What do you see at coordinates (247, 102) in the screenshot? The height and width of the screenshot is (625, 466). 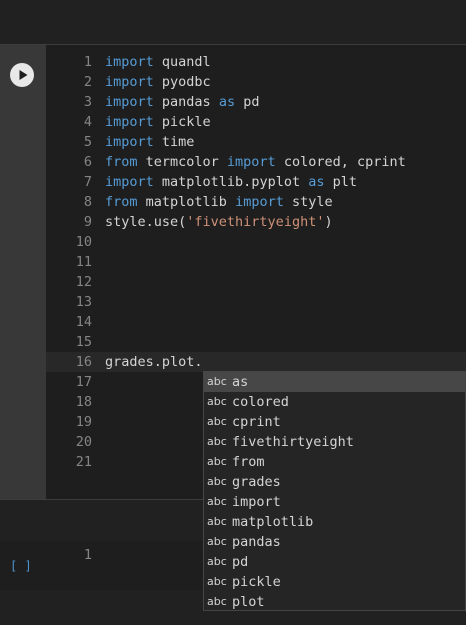 I see `code-token: pd` at bounding box center [247, 102].